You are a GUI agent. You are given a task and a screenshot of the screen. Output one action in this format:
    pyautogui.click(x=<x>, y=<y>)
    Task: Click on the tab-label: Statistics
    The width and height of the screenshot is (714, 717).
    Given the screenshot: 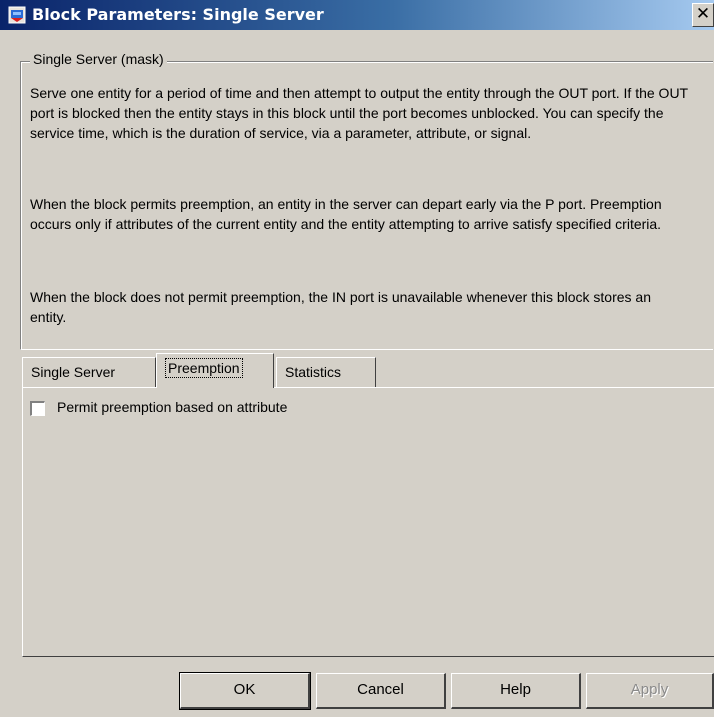 What is the action you would take?
    pyautogui.click(x=313, y=372)
    